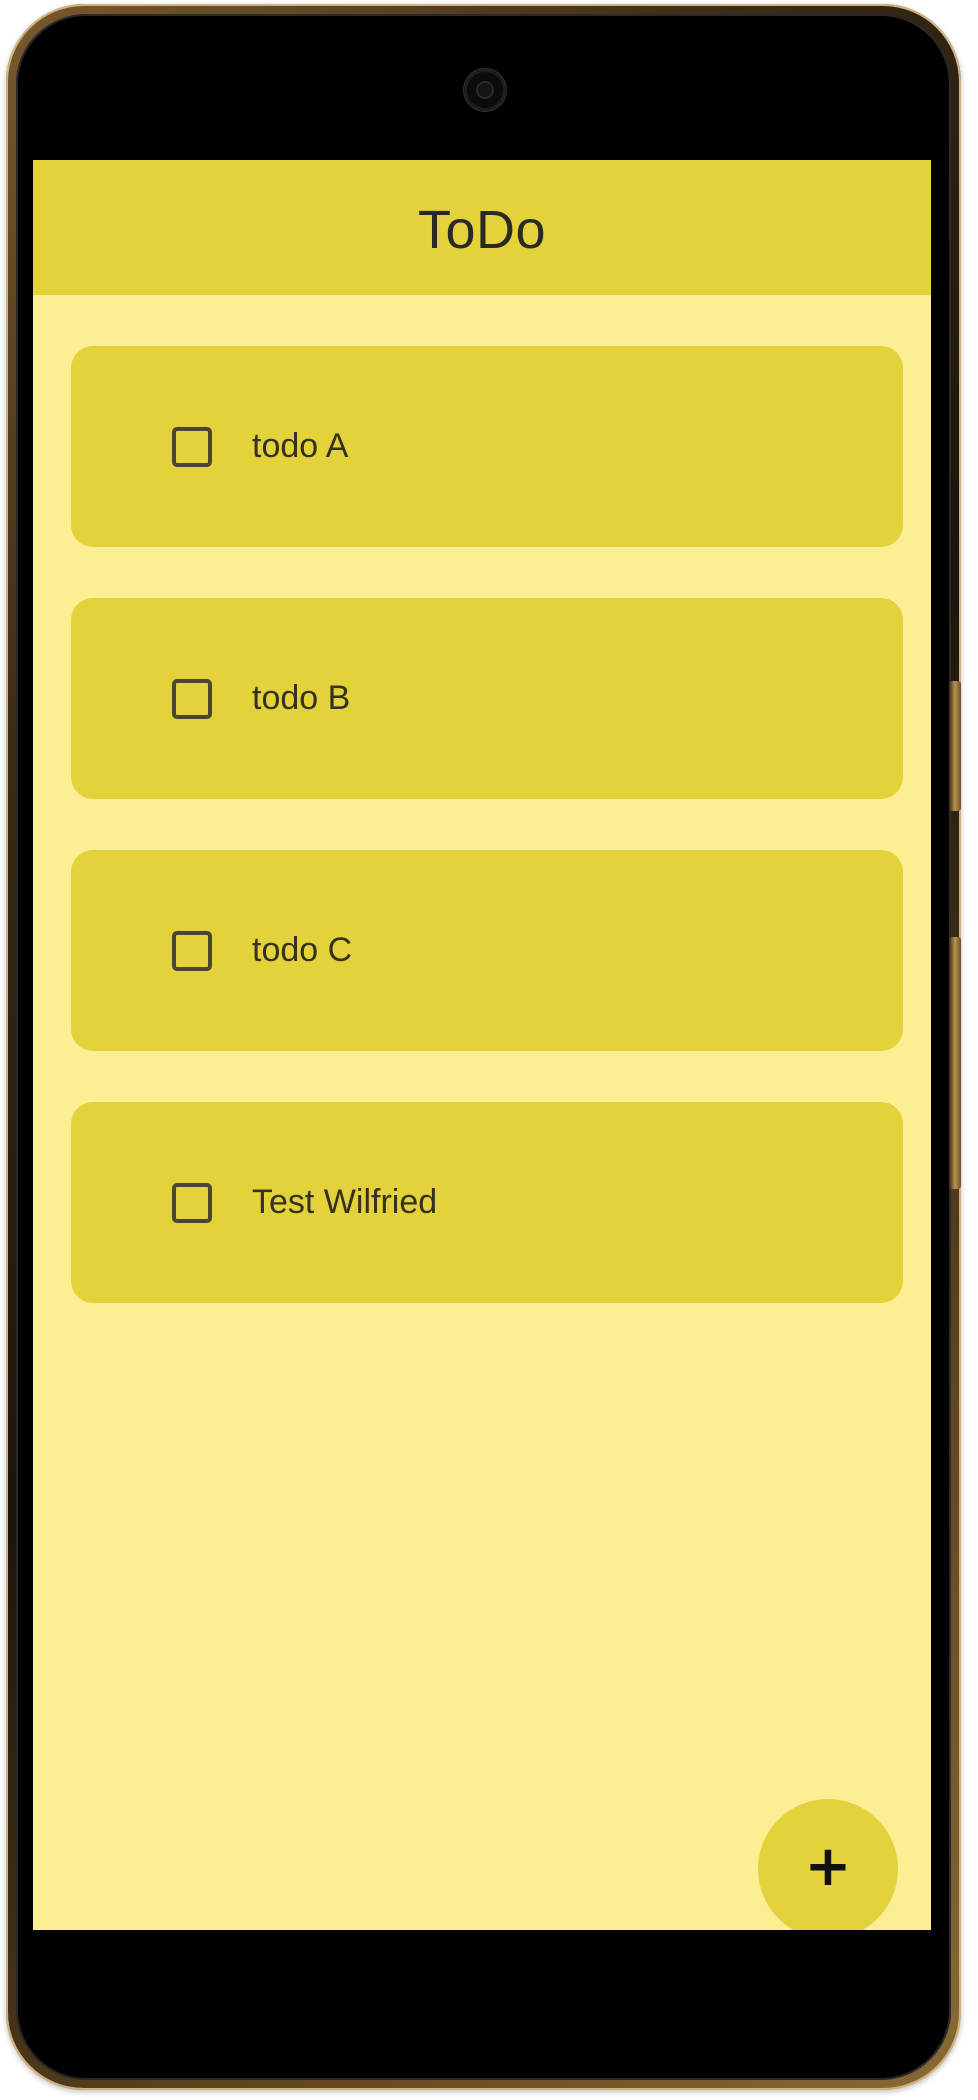 The width and height of the screenshot is (978, 2100). What do you see at coordinates (955, 1063) in the screenshot?
I see `power-button` at bounding box center [955, 1063].